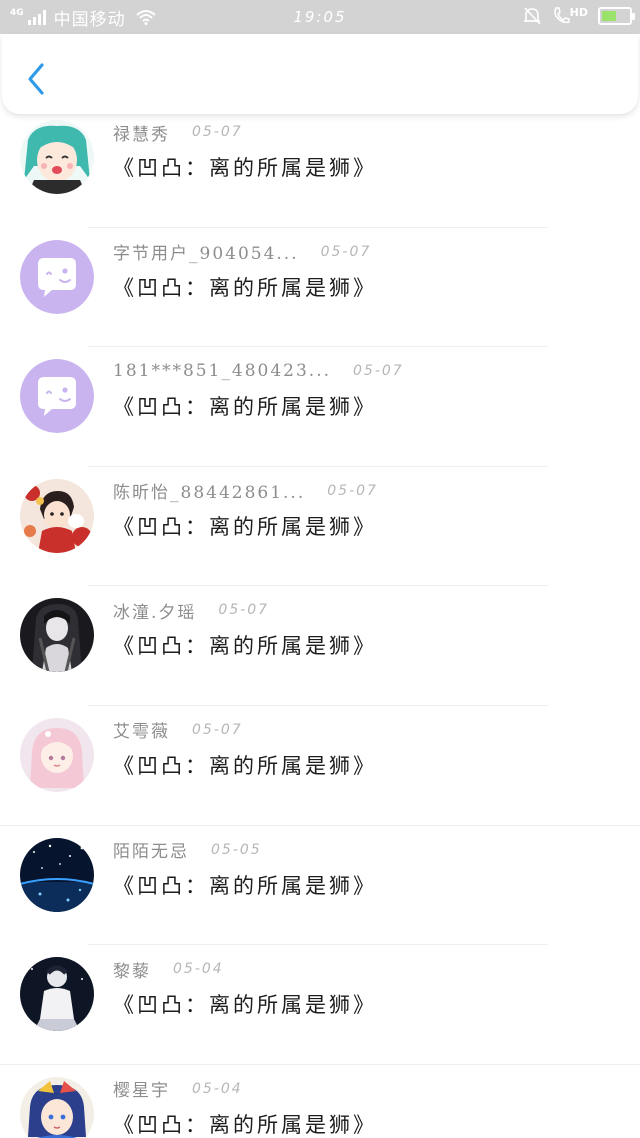  What do you see at coordinates (178, 730) in the screenshot?
I see `item-meta: 艾雩薇 05-07` at bounding box center [178, 730].